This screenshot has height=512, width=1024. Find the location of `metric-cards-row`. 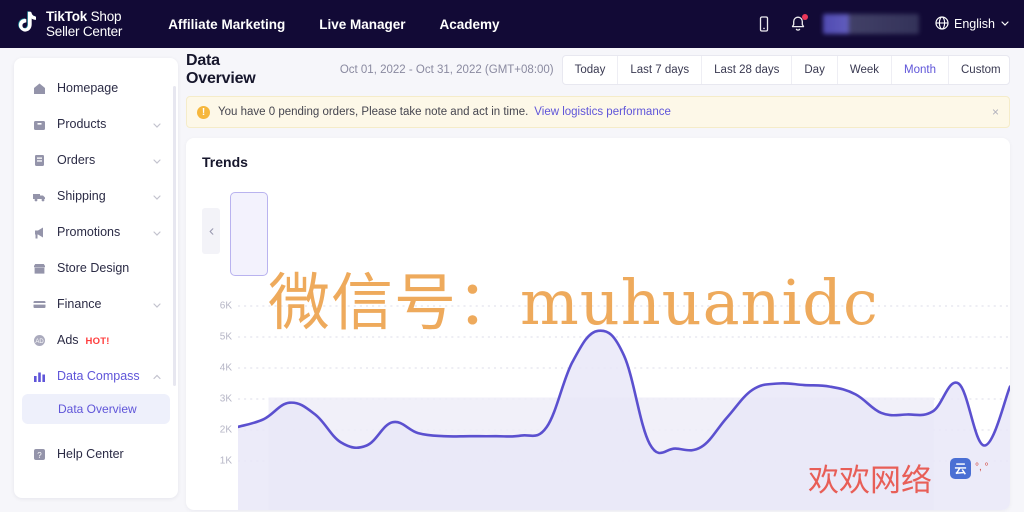

metric-cards-row is located at coordinates (598, 231).